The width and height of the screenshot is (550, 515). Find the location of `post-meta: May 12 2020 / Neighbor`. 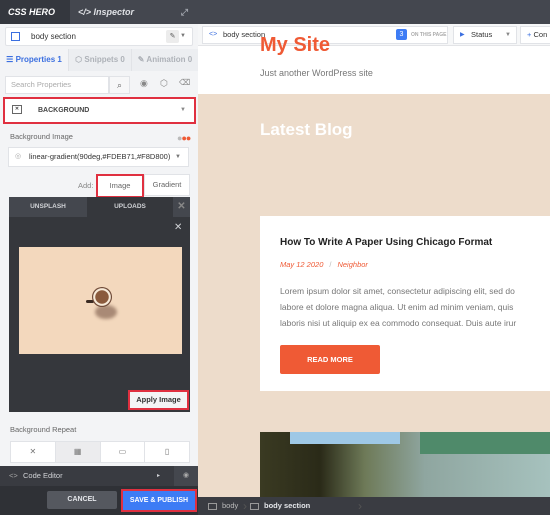

post-meta: May 12 2020 / Neighbor is located at coordinates (324, 264).